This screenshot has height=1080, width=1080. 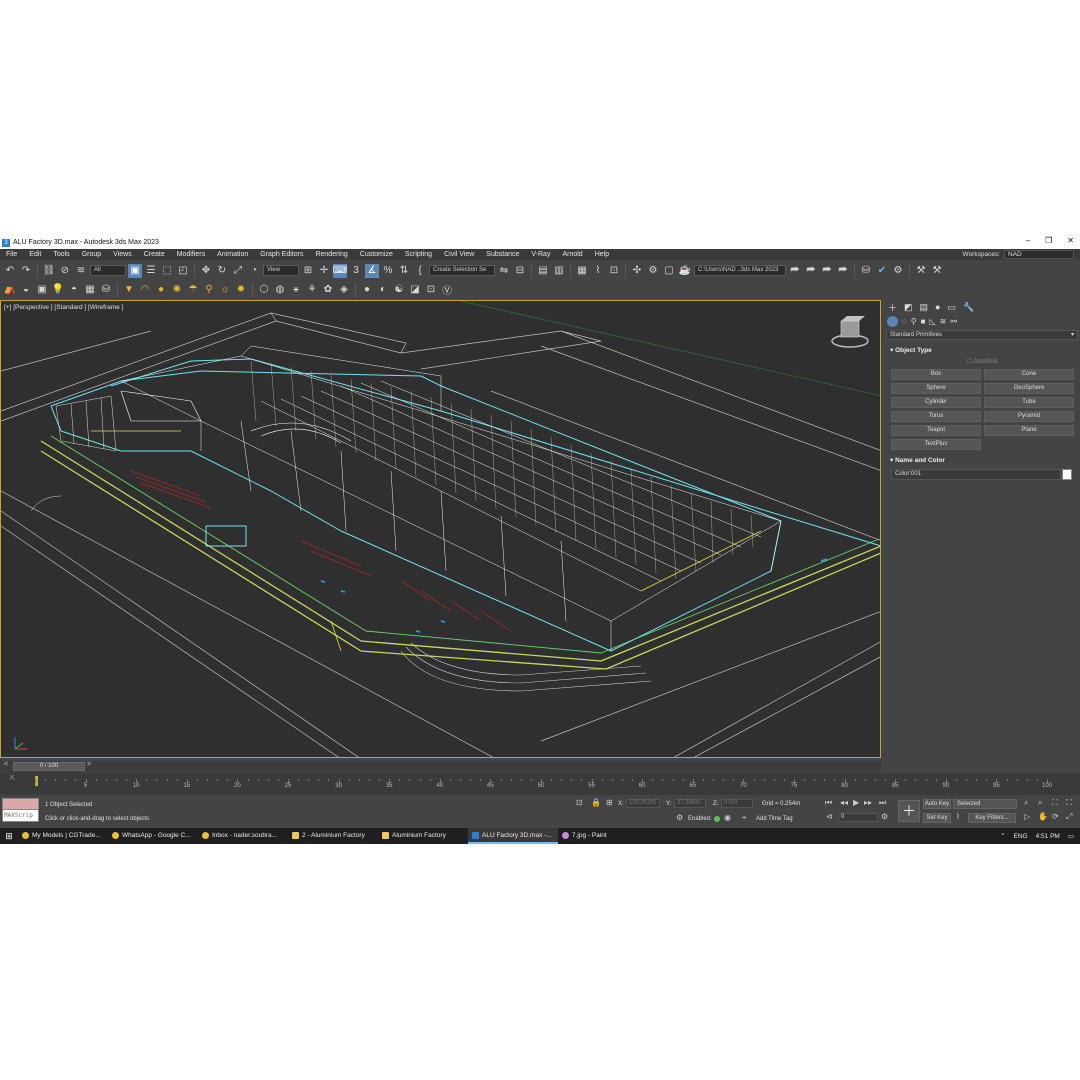 What do you see at coordinates (827, 271) in the screenshot?
I see `vray-render-icon: ⮫` at bounding box center [827, 271].